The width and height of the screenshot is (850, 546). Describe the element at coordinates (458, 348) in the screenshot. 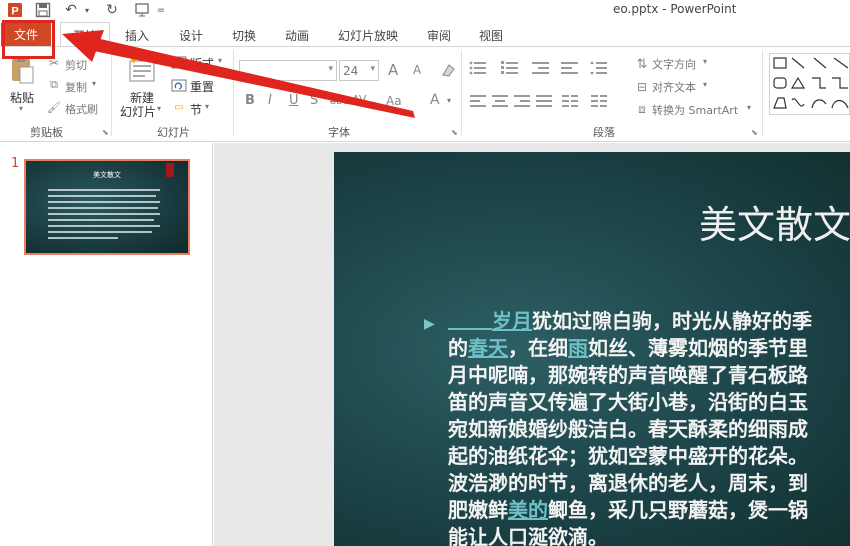

I see `body-text: 的` at that location.